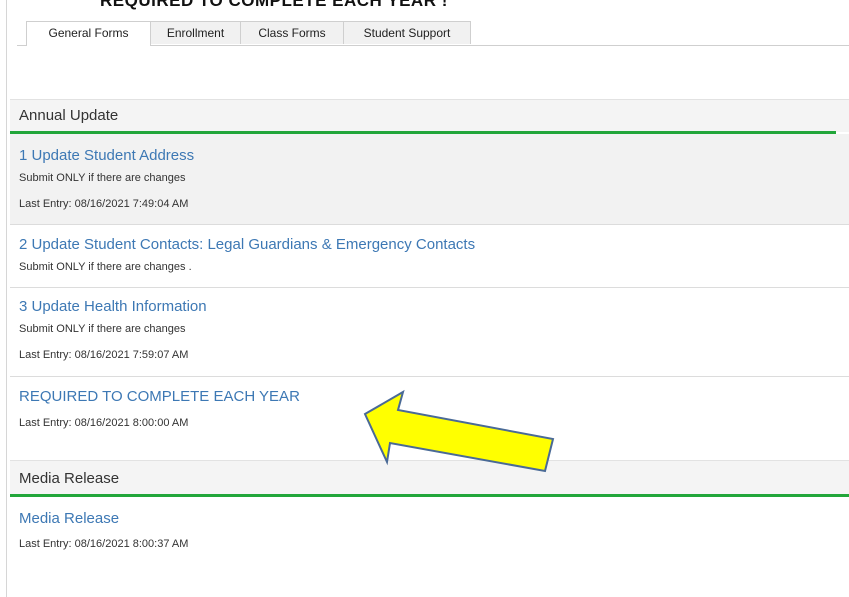 This screenshot has height=597, width=849. I want to click on arrow-annotation-icon, so click(459, 431).